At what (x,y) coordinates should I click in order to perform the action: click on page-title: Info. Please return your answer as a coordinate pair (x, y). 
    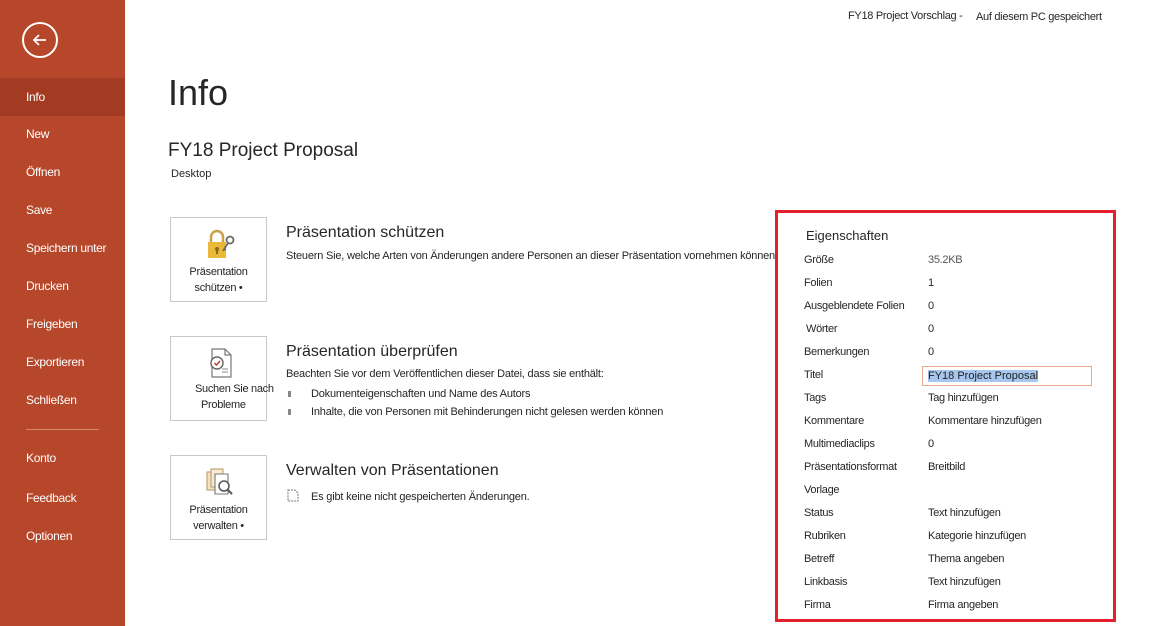
    Looking at the image, I should click on (198, 92).